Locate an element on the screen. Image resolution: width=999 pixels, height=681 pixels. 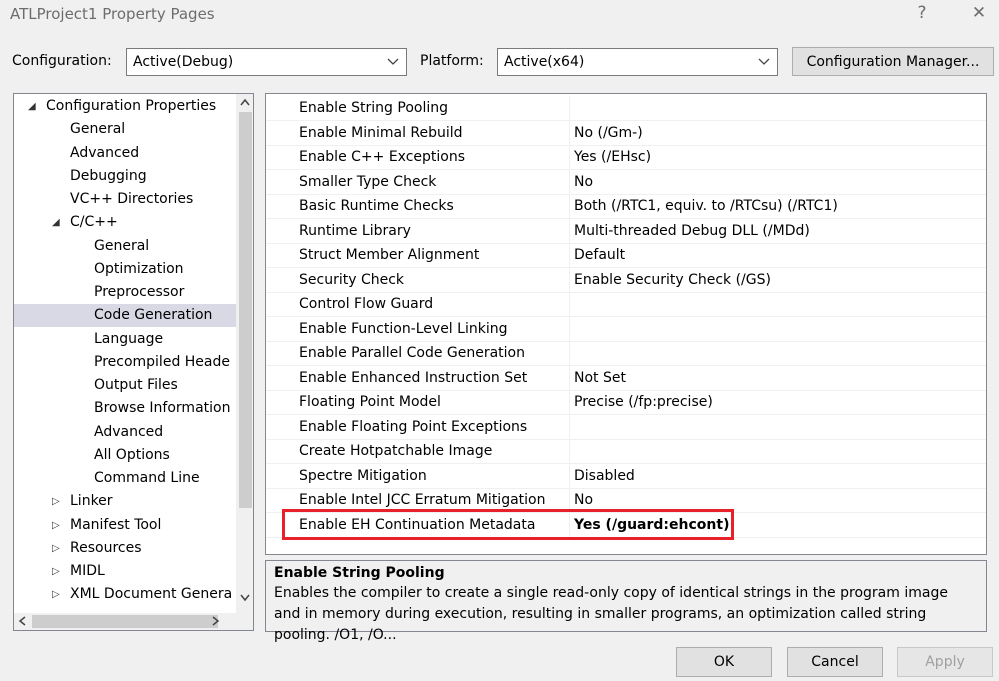
tree-item: Browse Information is located at coordinates (125, 408).